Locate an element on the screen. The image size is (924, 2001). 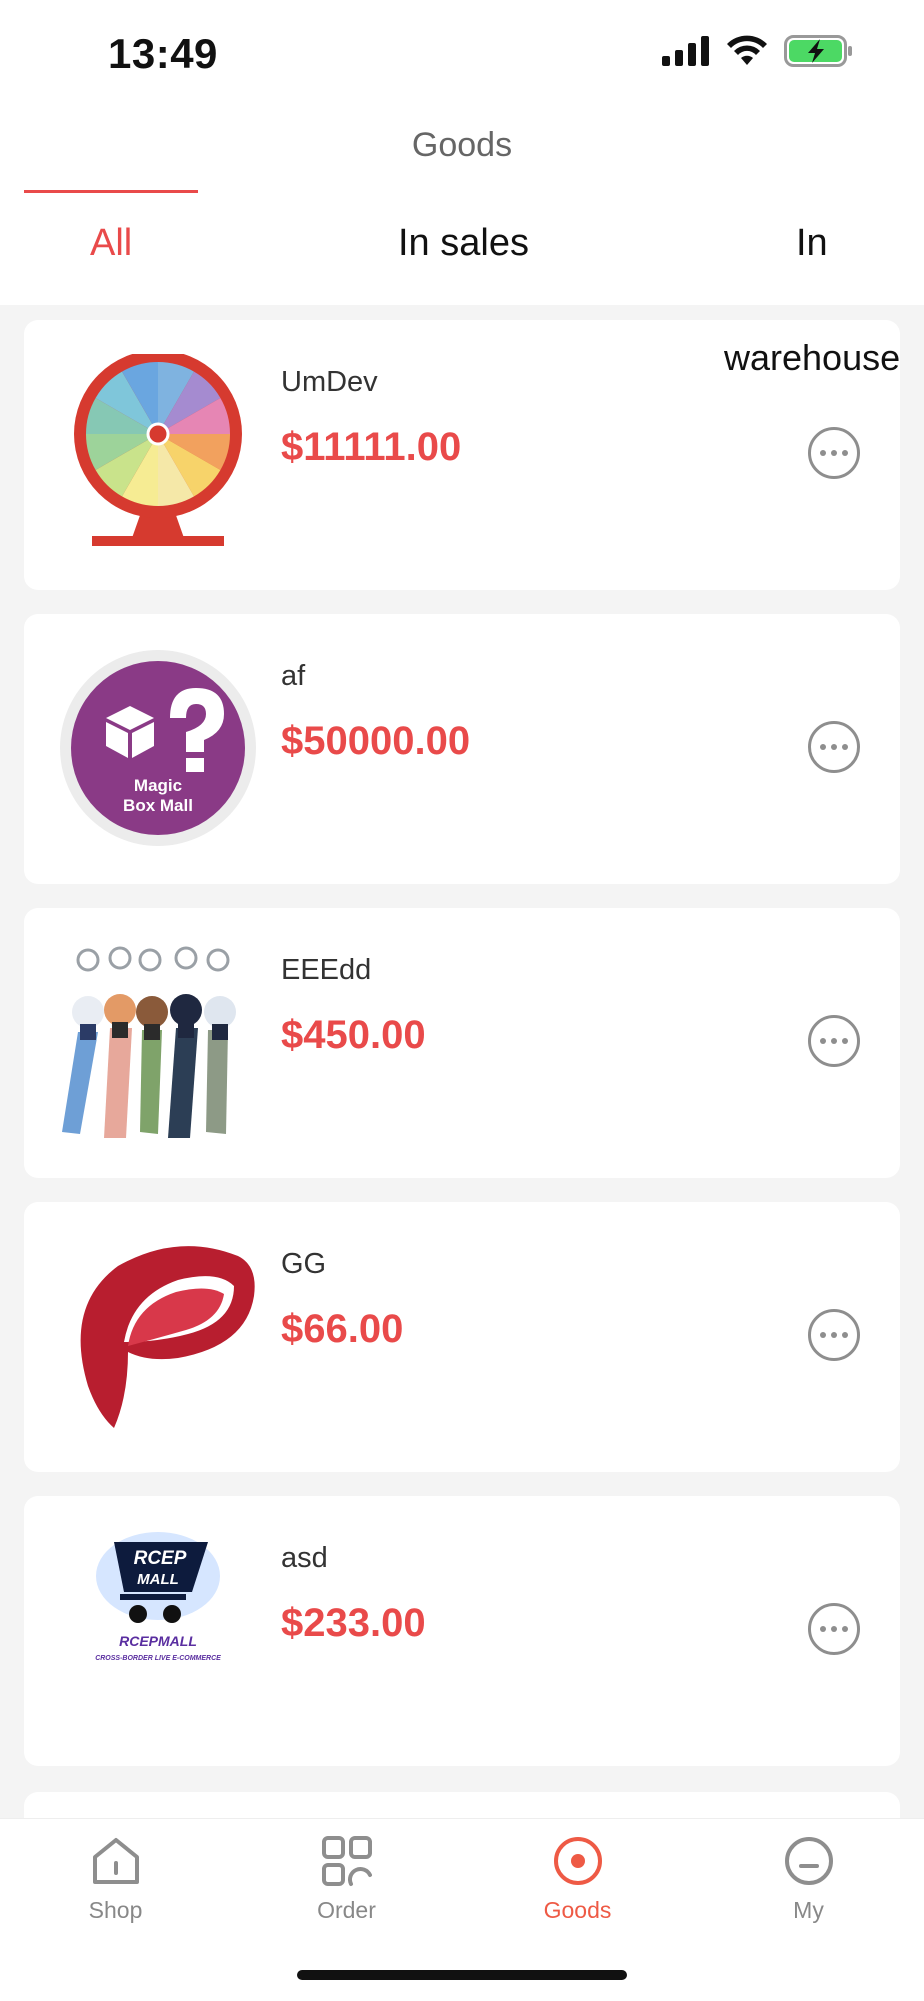
logo-text: RCEP is located at coordinates (160, 1558).